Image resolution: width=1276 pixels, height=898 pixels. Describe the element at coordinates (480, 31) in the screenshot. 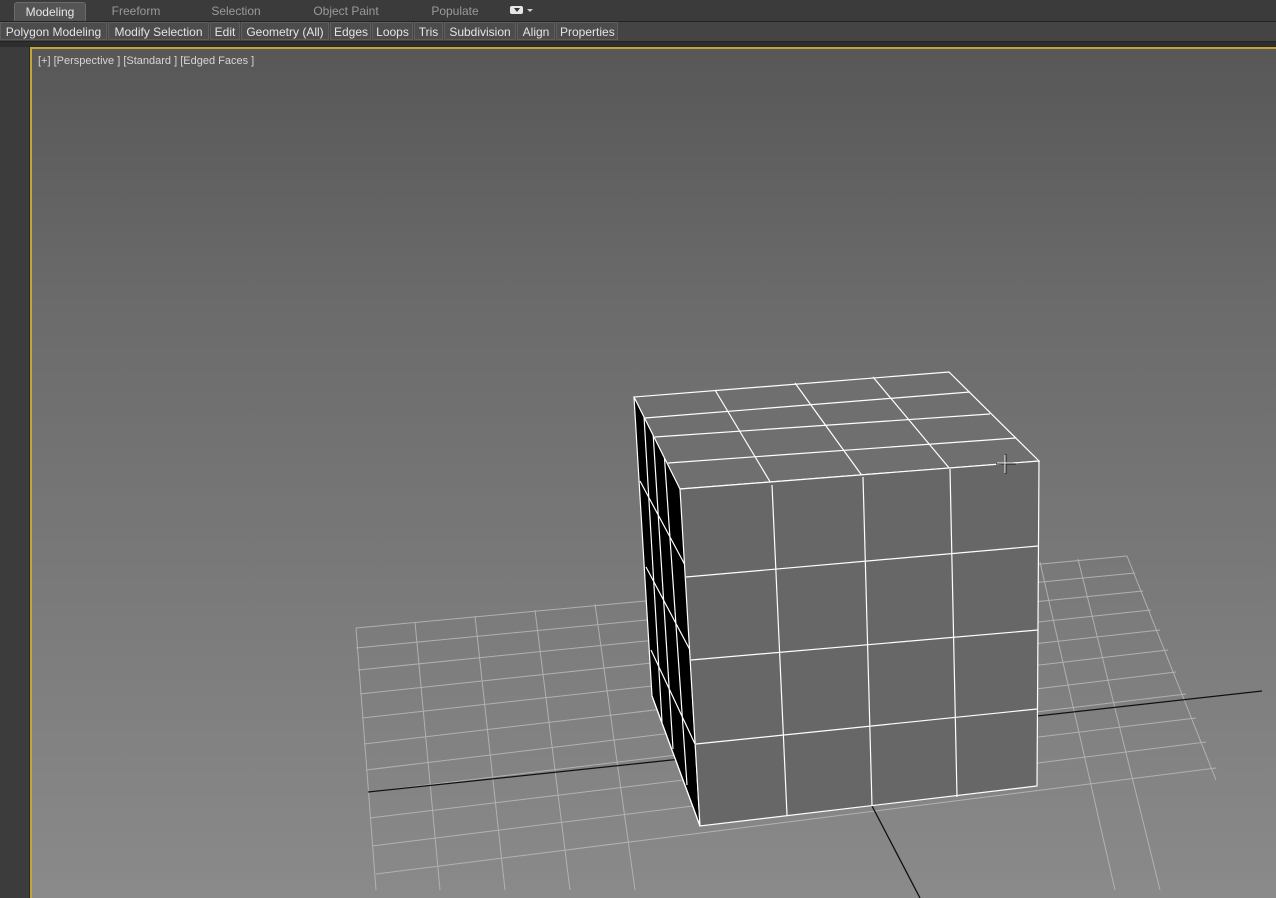

I see `subdivision-button: Subdivision` at that location.